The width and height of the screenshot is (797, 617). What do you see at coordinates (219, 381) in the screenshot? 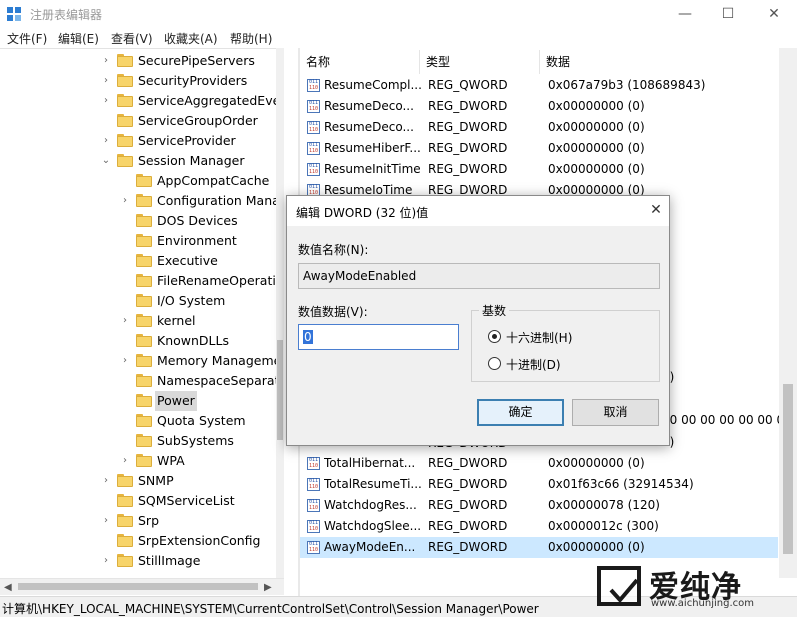
I see `tree-item-label: NamespaceSeparatio` at bounding box center [219, 381].